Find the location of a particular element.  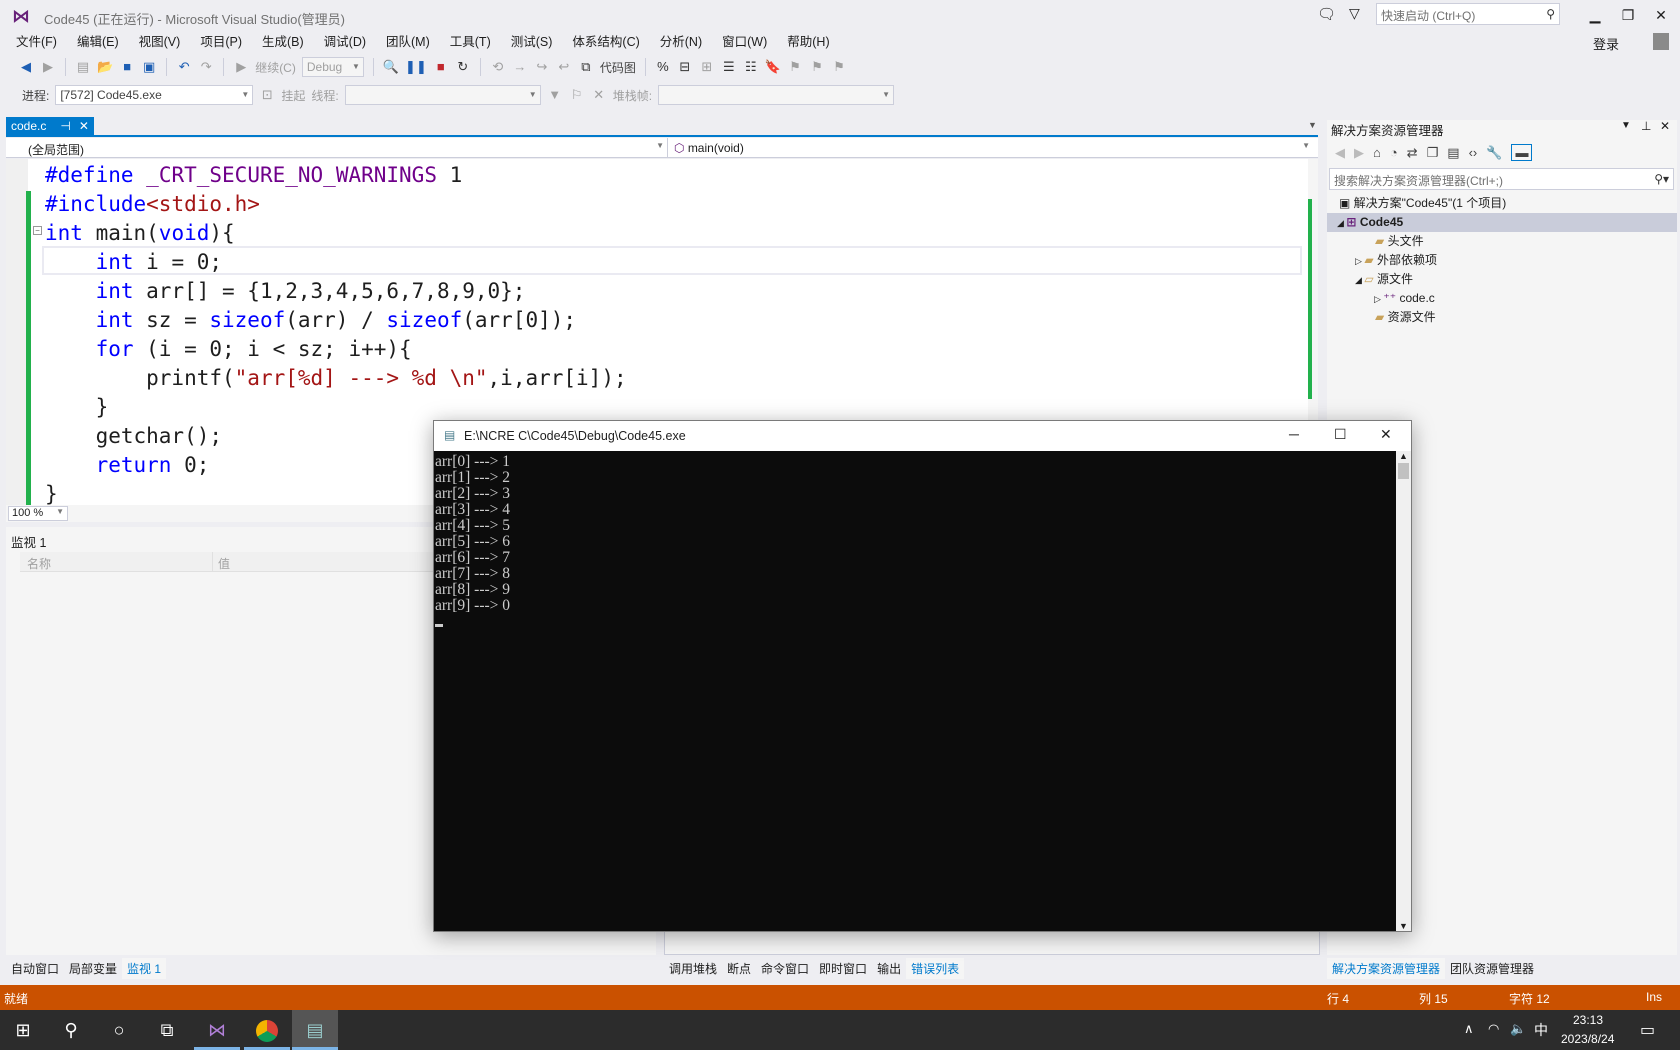

menu-architecture: 体系结构(C) is located at coordinates (605, 42).